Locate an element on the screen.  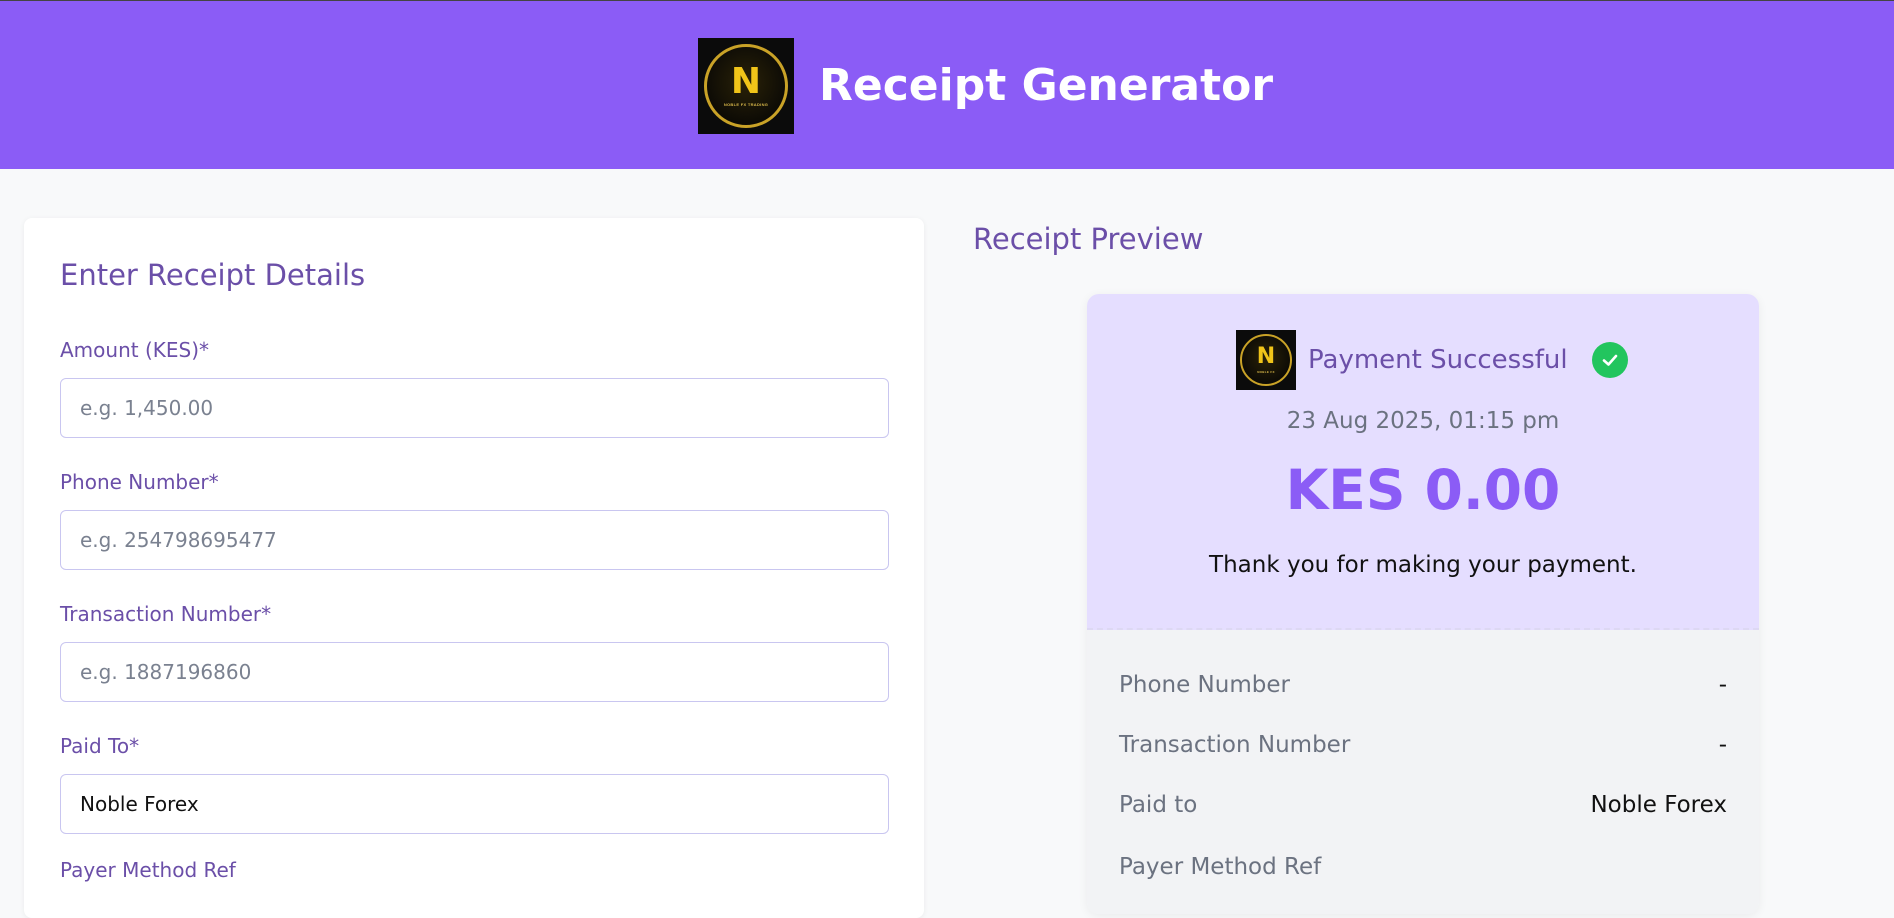
detail-value: Noble Forex is located at coordinates (1658, 805).